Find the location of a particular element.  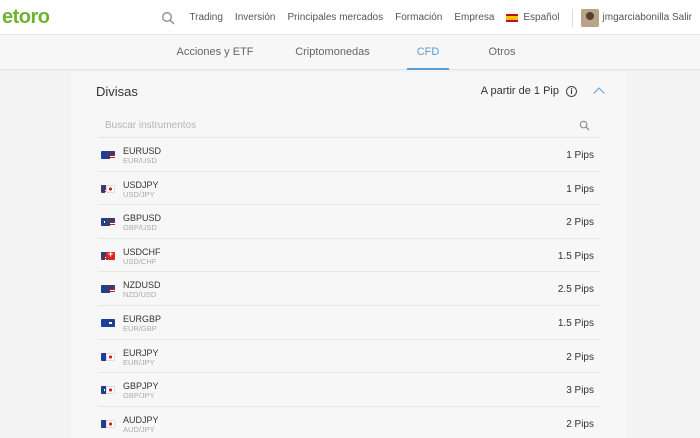

panel-header-right: A partir de 1 Pip i is located at coordinates (542, 92).